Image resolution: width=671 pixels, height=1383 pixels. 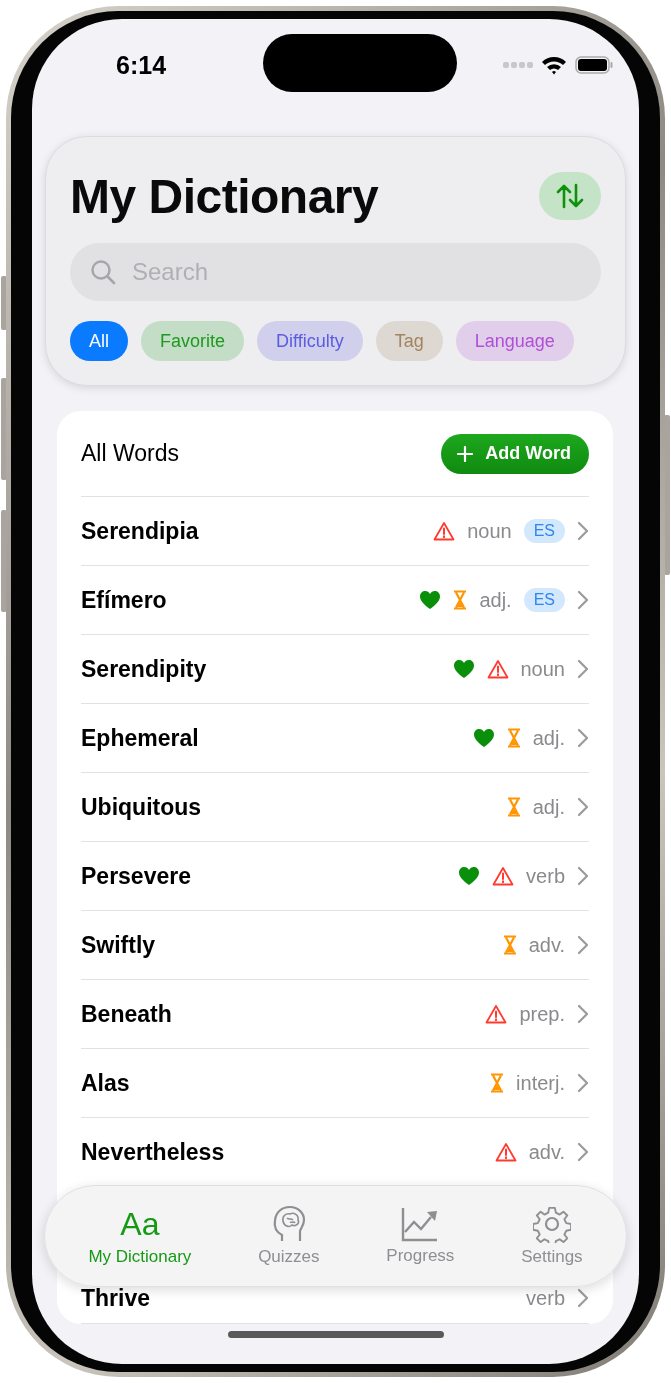 What do you see at coordinates (141, 65) in the screenshot?
I see `status-time: 6:14` at bounding box center [141, 65].